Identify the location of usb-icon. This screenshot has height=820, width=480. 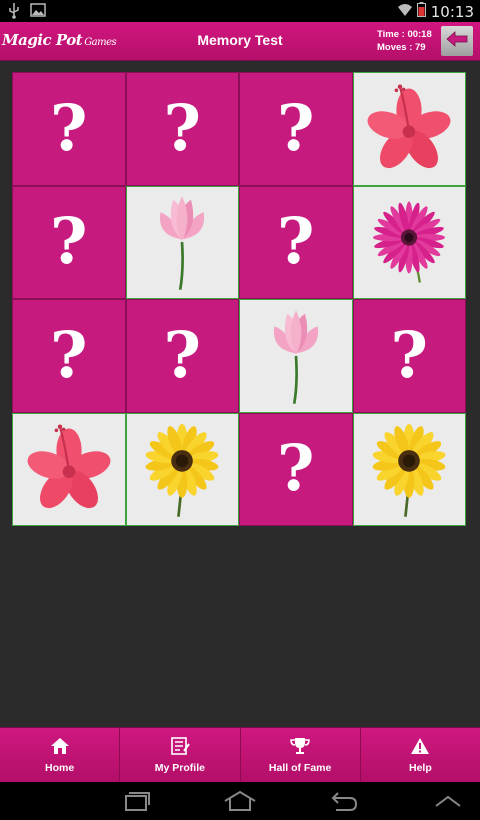
(14, 13).